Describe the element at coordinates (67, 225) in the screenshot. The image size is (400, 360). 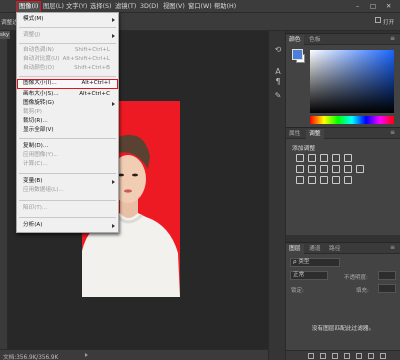
I see `menu-item-analysis: 分析(A)` at that location.